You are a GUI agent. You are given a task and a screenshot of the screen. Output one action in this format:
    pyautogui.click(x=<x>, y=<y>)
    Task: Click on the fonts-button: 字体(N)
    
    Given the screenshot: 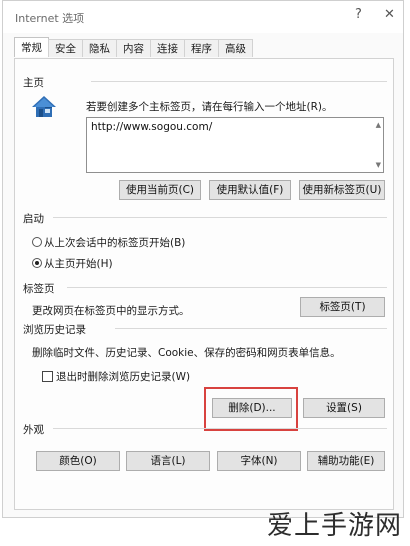 What is the action you would take?
    pyautogui.click(x=259, y=461)
    